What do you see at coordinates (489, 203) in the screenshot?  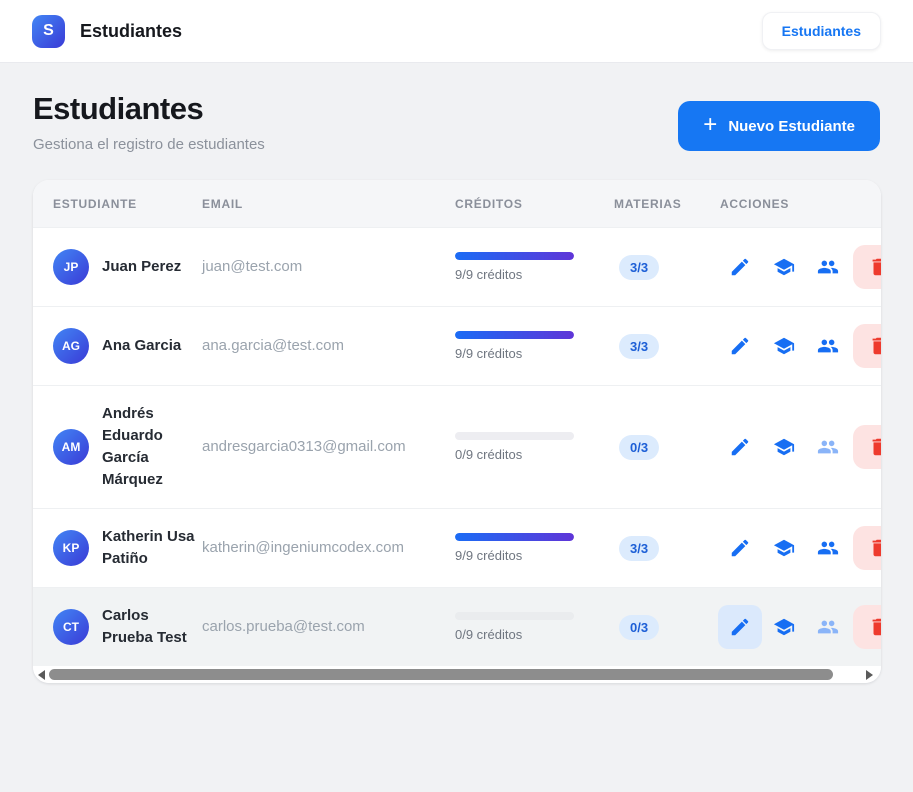 I see `column-header-creditos: CRÉDITOS` at bounding box center [489, 203].